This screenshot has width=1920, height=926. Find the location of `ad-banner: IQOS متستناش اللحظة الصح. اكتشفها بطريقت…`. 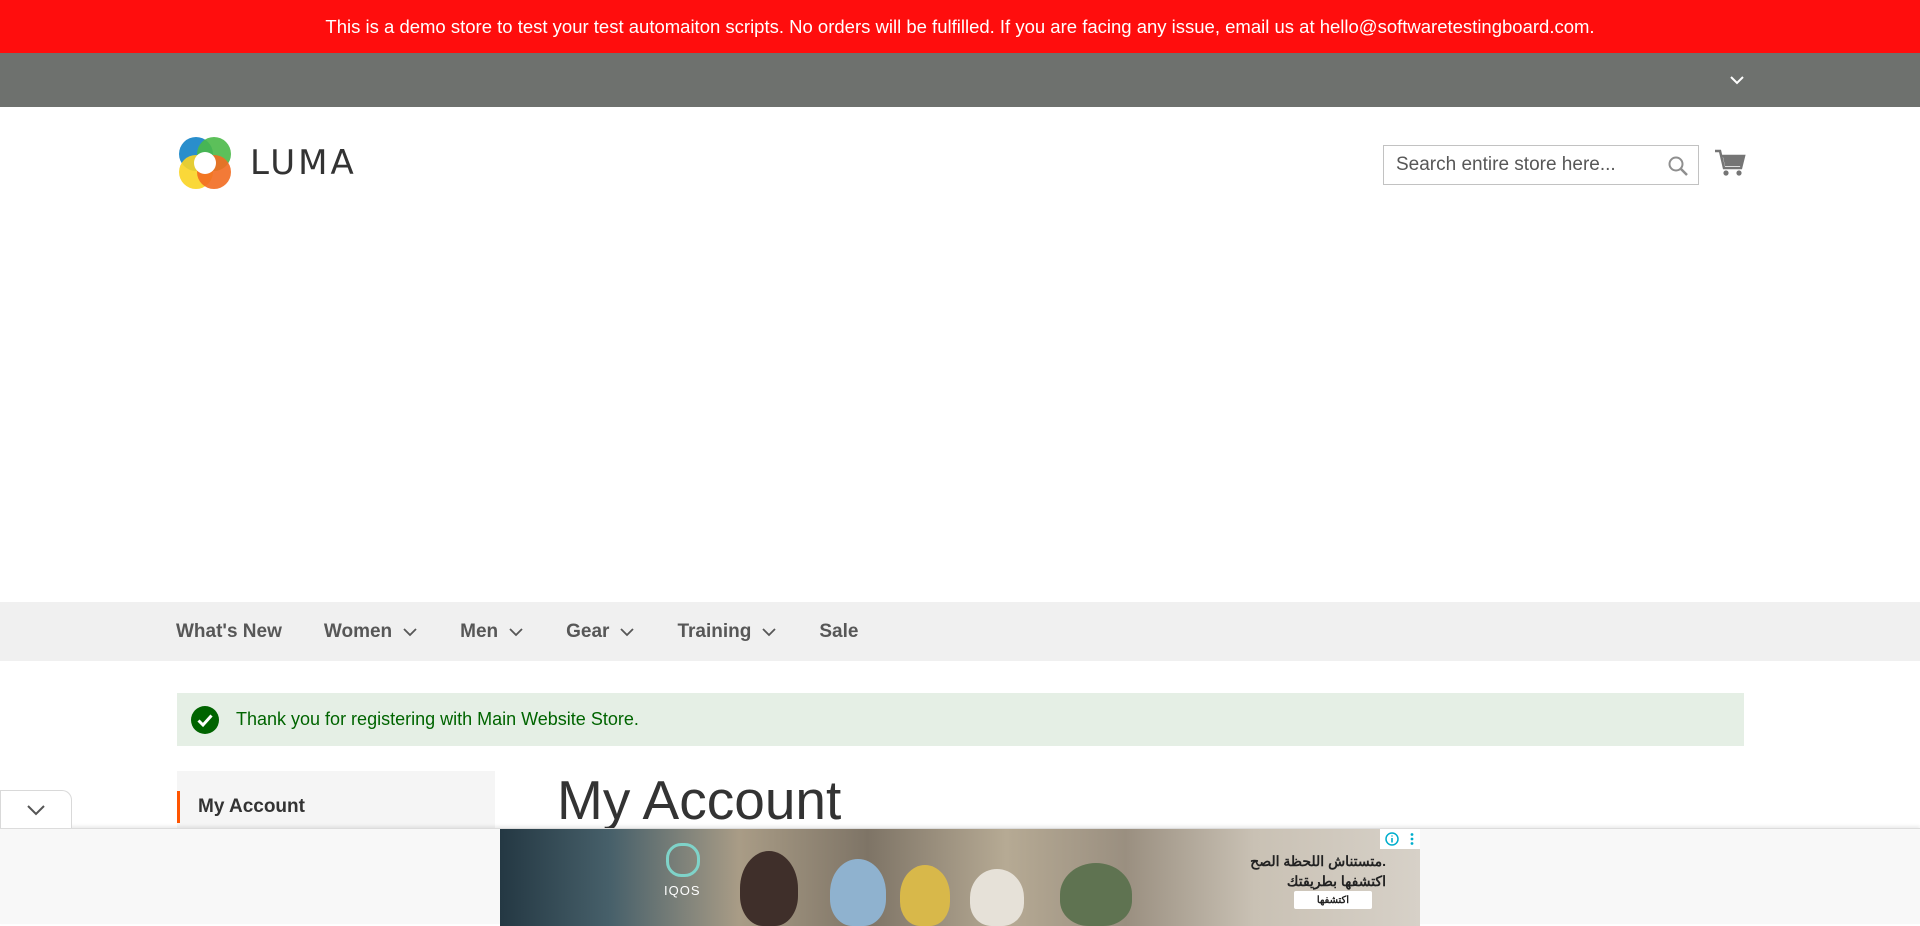

ad-banner: IQOS متستناش اللحظة الصح. اكتشفها بطريقت… is located at coordinates (960, 877).